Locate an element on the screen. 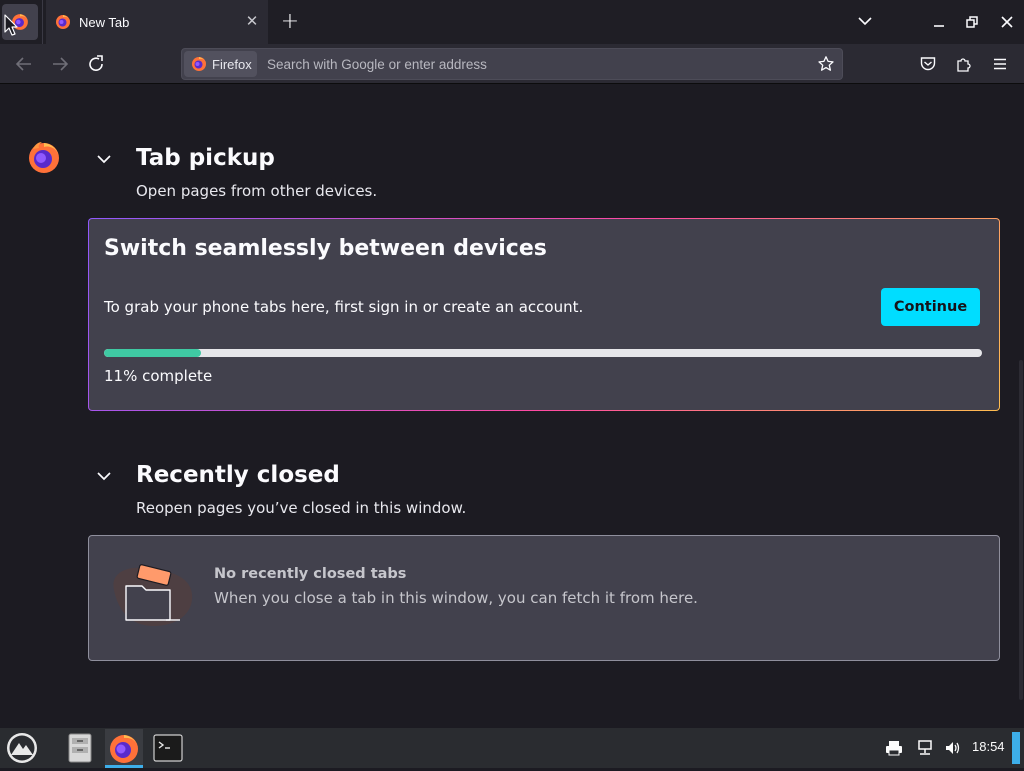 This screenshot has width=1024, height=771. tab-new-tab: New Tab is located at coordinates (157, 22).